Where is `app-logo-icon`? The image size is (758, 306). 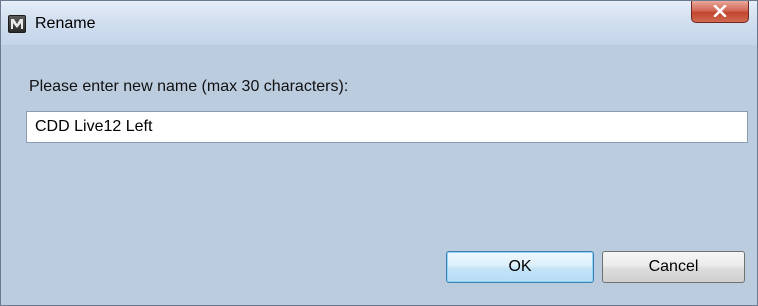
app-logo-icon is located at coordinates (17, 24).